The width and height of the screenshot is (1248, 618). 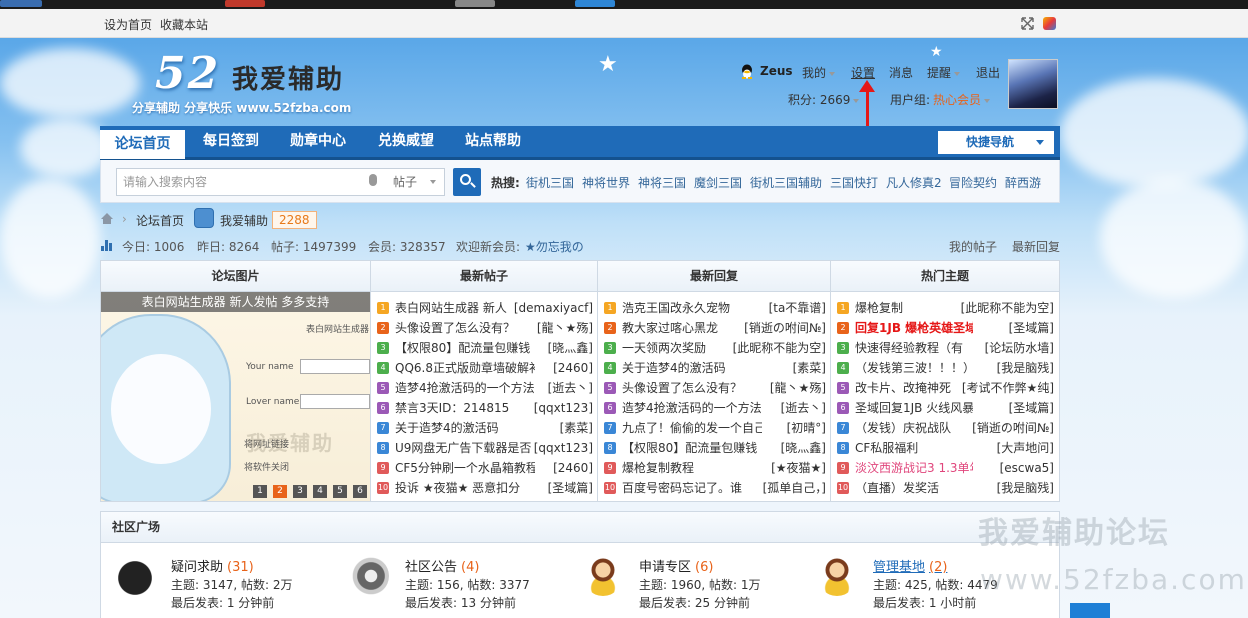 What do you see at coordinates (465, 488) in the screenshot?
I see `topic-title-link: 投诉 ★夜猫★ 恶意扣分` at bounding box center [465, 488].